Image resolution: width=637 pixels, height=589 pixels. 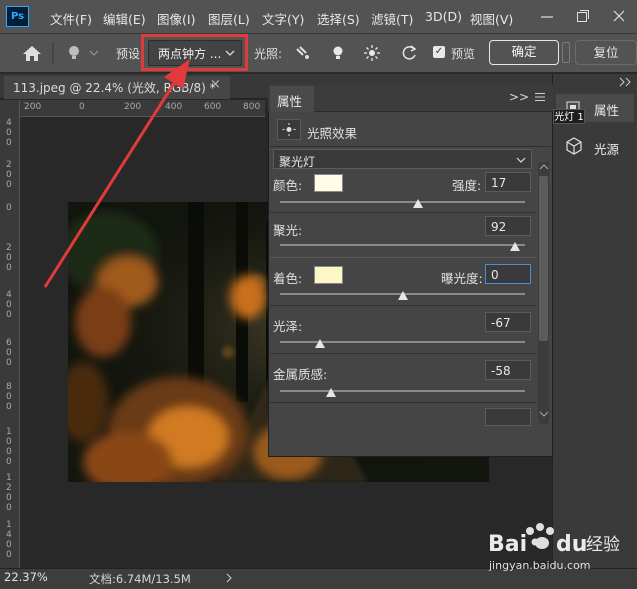 I want to click on panel-scrollbar-thumb, so click(x=543, y=258).